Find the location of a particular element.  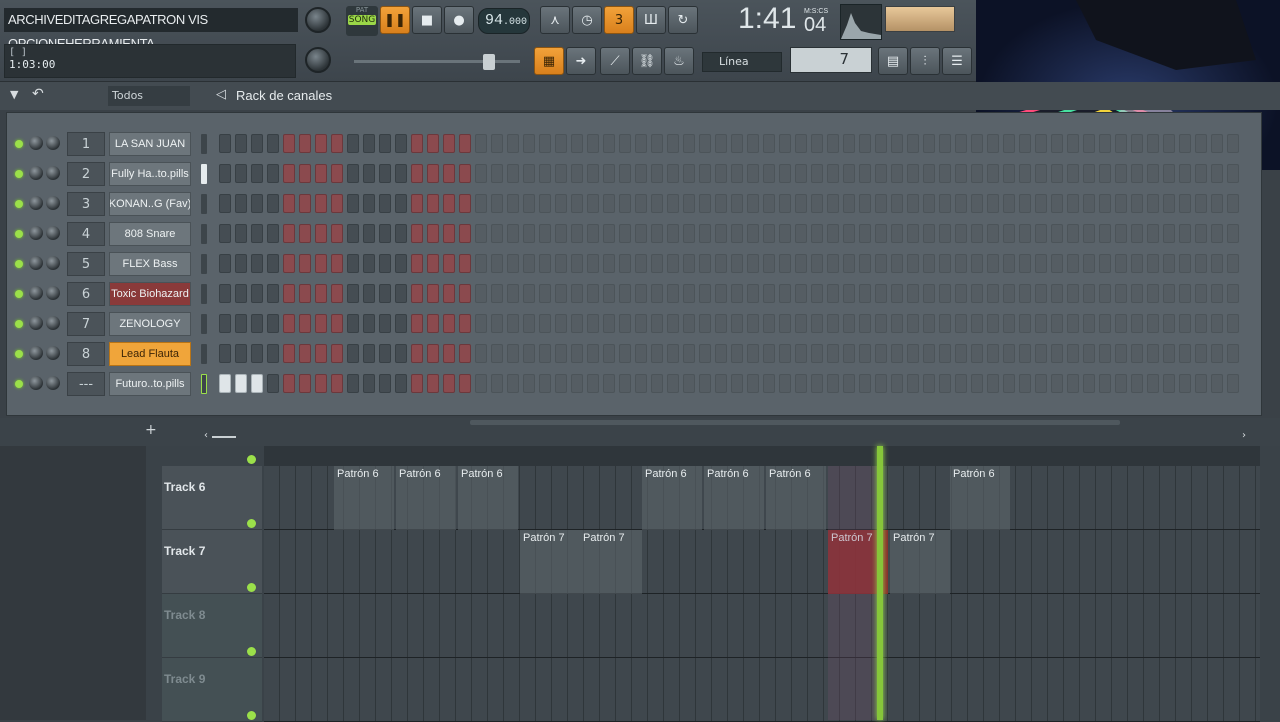

next-button: ➜ is located at coordinates (581, 61).